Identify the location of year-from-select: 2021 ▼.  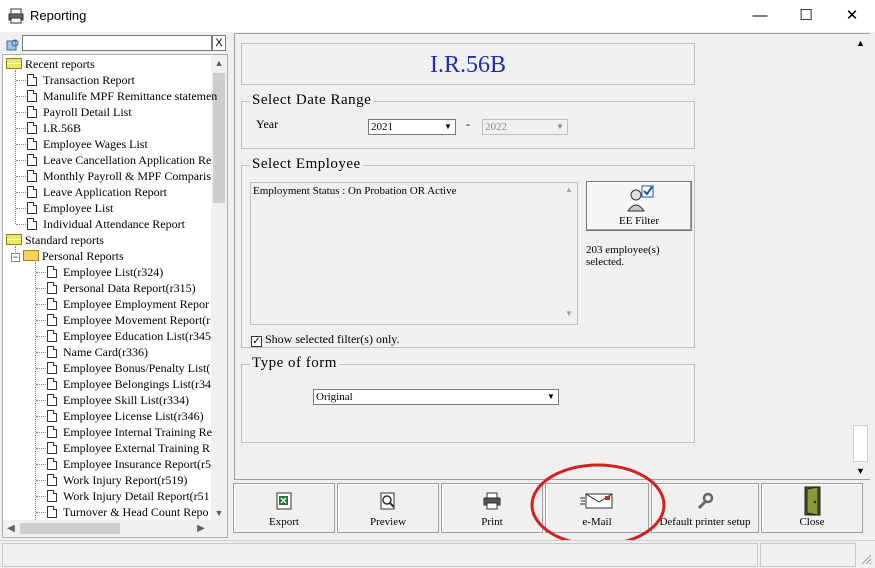
(412, 127).